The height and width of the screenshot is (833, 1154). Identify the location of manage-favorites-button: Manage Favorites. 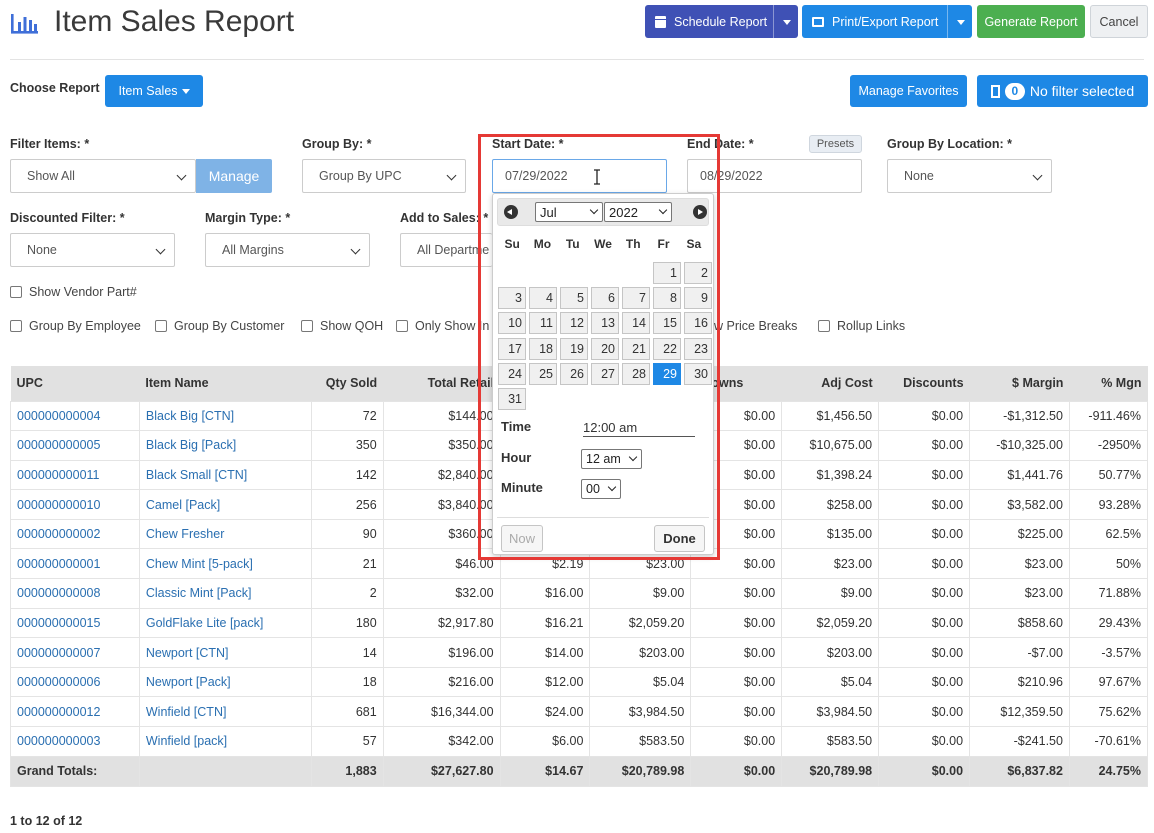
(908, 91).